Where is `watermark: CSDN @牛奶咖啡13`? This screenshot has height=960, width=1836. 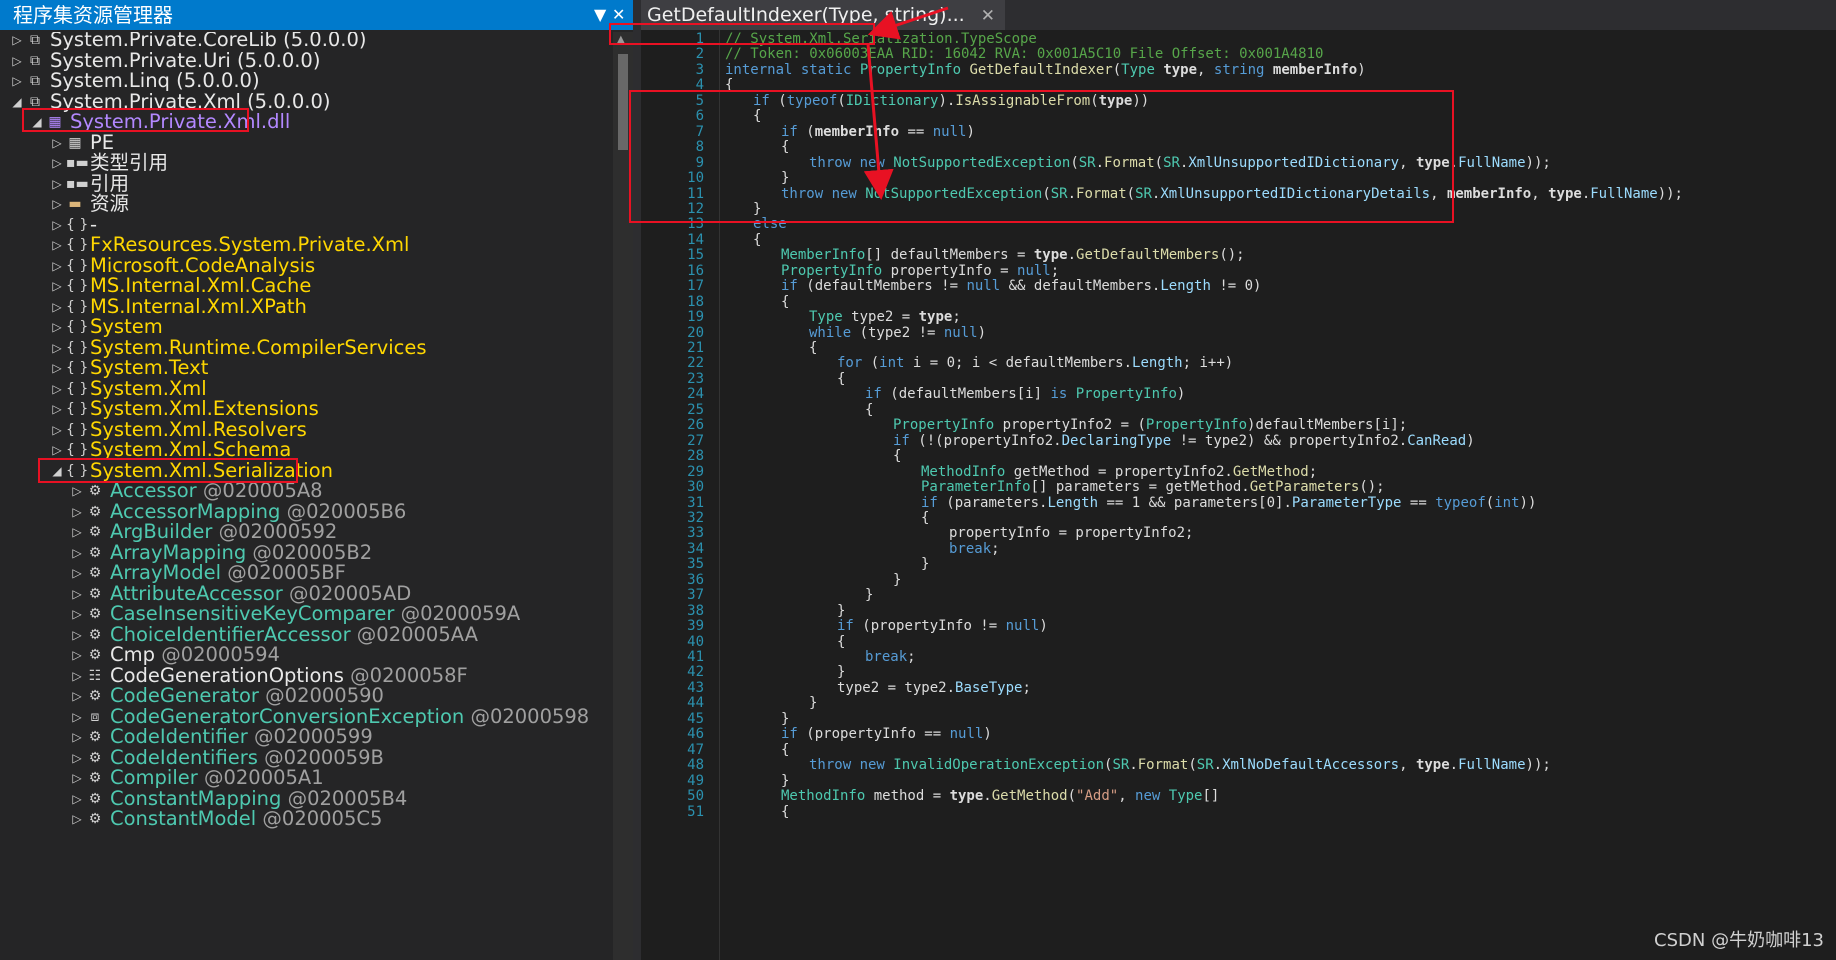
watermark: CSDN @牛奶咖啡13 is located at coordinates (1739, 940).